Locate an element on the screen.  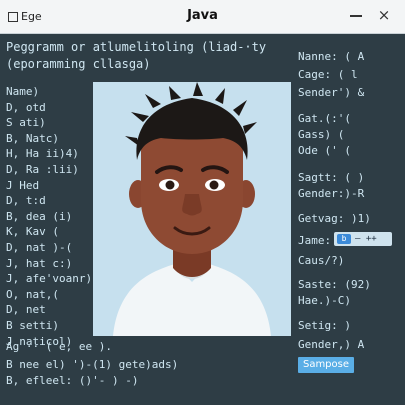
right-field: Cage: ( l is located at coordinates (328, 74).